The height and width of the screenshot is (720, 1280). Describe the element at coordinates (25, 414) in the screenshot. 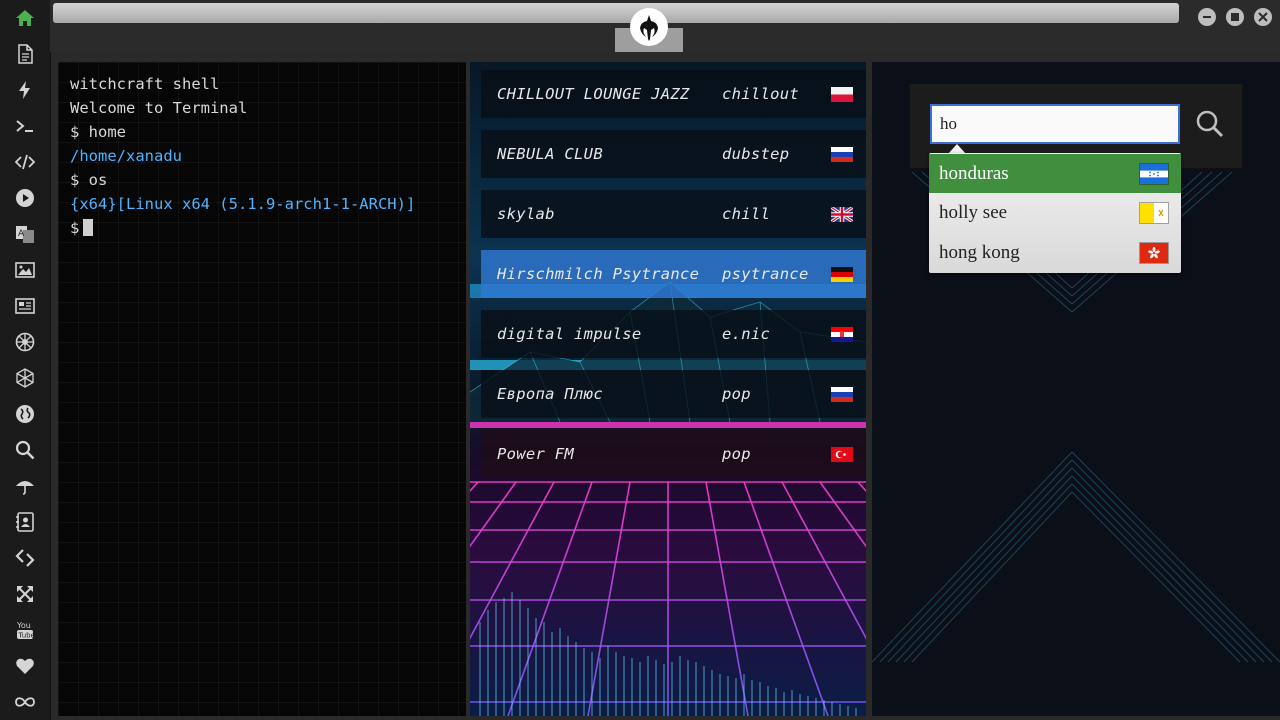

I see `globe-icon` at that location.